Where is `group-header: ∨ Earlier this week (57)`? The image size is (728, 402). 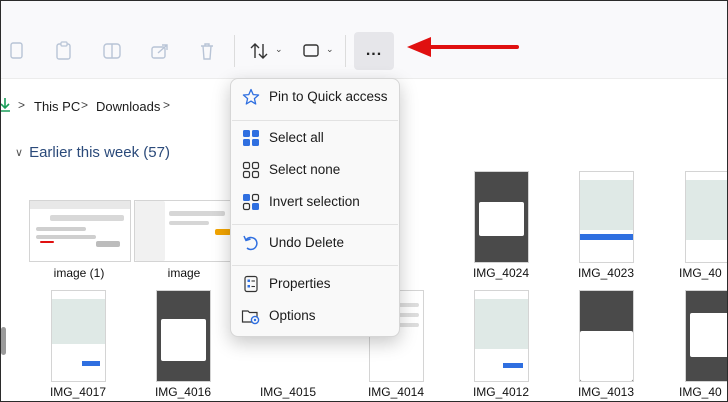 group-header: ∨ Earlier this week (57) is located at coordinates (92, 152).